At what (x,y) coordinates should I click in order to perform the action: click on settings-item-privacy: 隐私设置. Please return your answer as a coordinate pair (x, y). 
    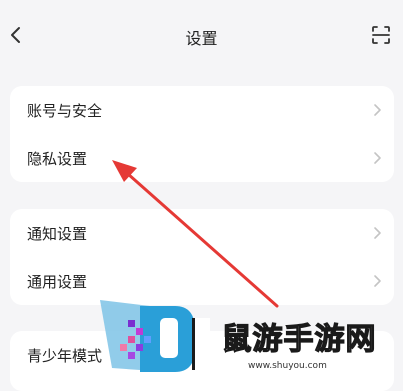
    Looking at the image, I should click on (202, 158).